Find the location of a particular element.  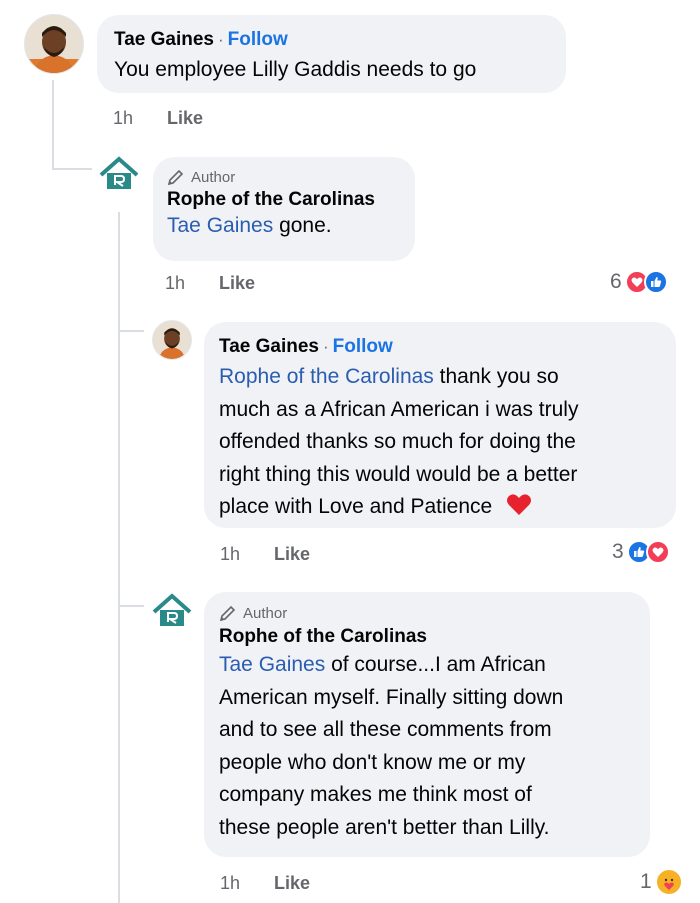

love-reaction-icon is located at coordinates (657, 552).